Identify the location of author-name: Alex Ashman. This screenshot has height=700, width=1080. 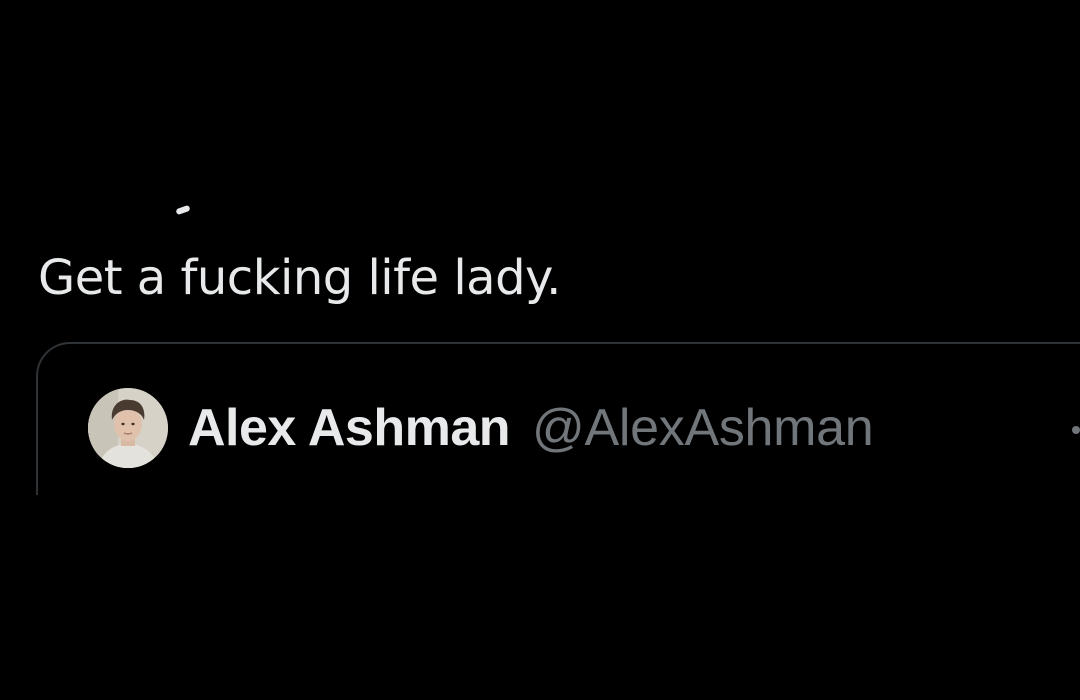
(349, 428).